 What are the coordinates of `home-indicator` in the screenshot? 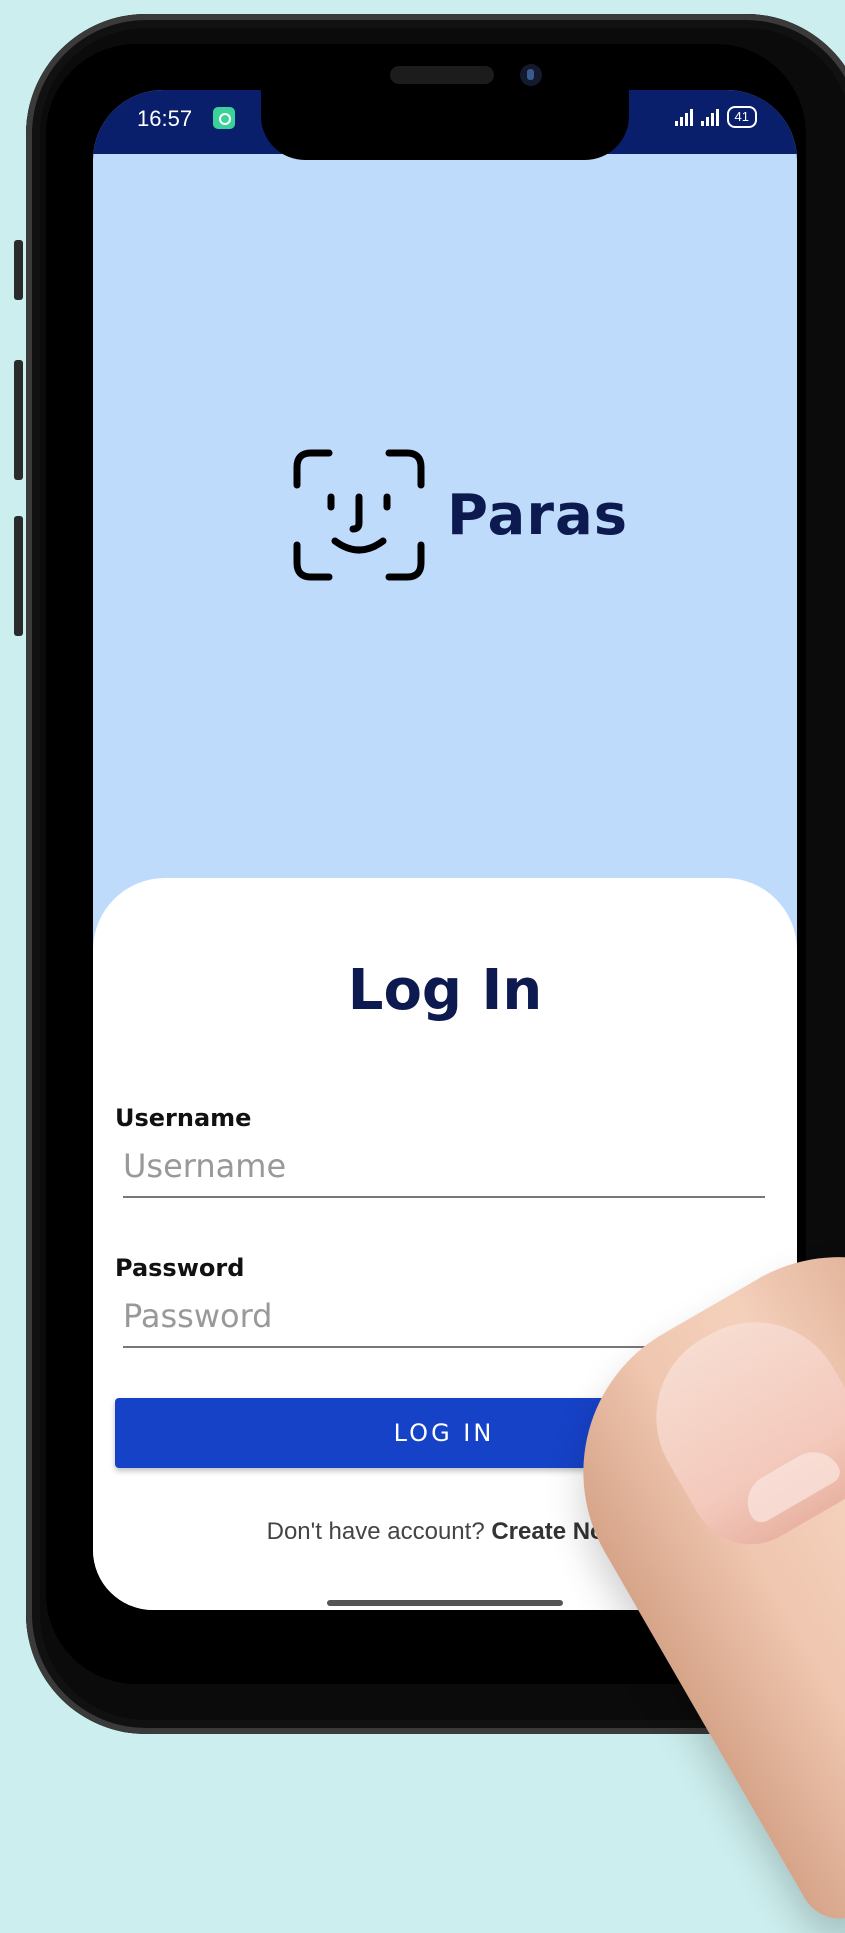 It's located at (445, 1603).